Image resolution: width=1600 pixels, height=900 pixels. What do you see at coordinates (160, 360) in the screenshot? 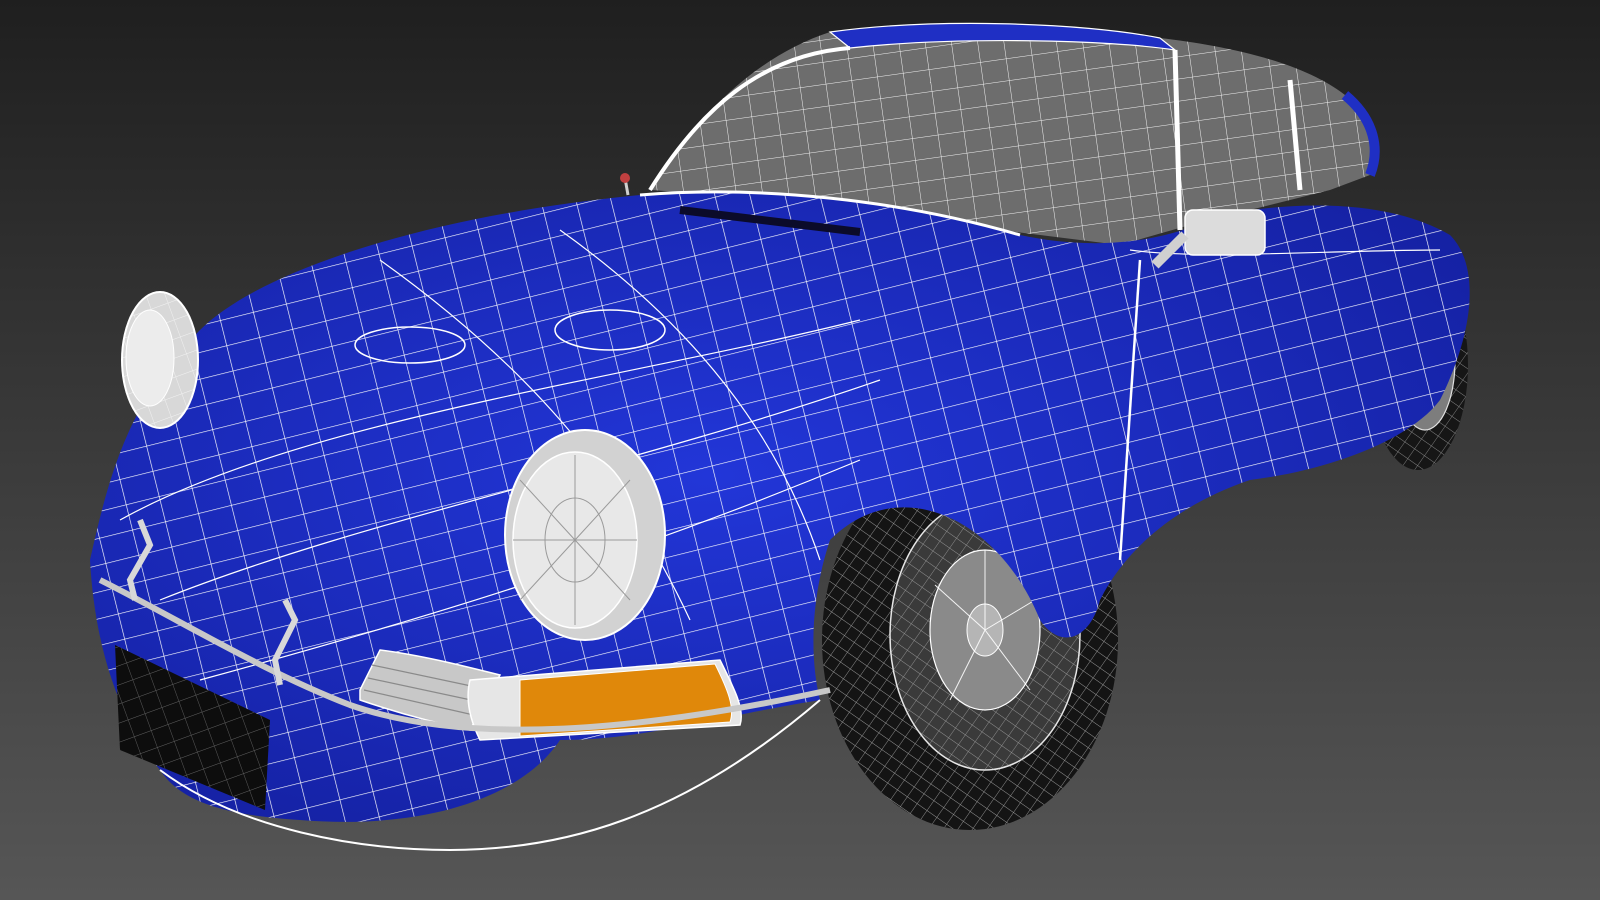
I see `headlight-left` at bounding box center [160, 360].